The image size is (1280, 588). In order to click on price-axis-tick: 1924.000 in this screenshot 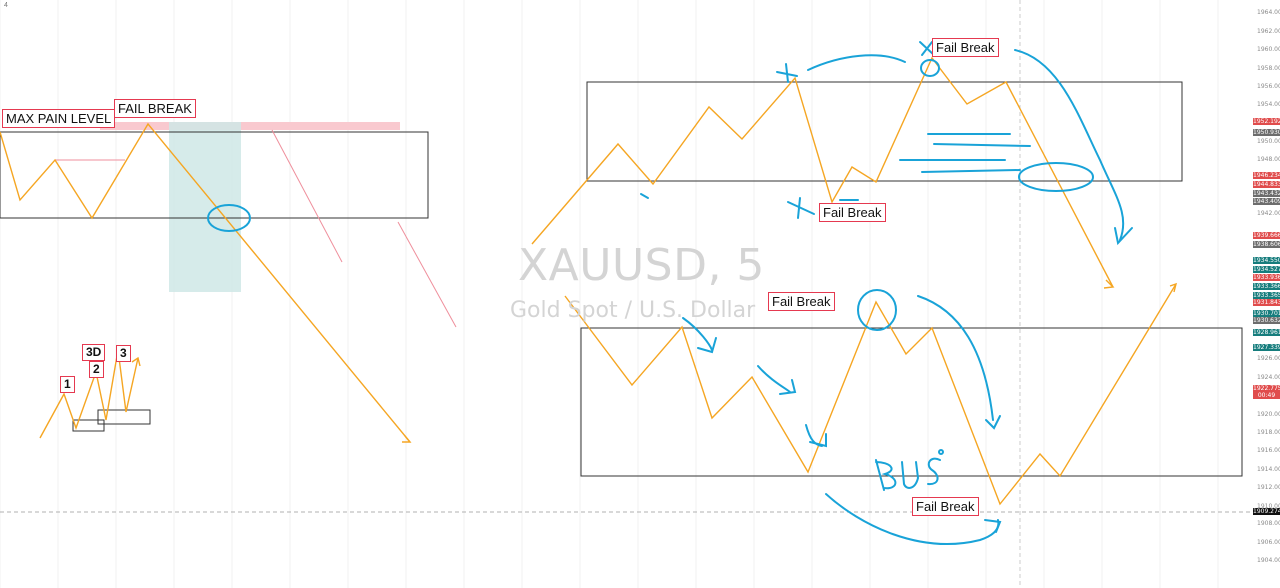, I will do `click(1268, 377)`.